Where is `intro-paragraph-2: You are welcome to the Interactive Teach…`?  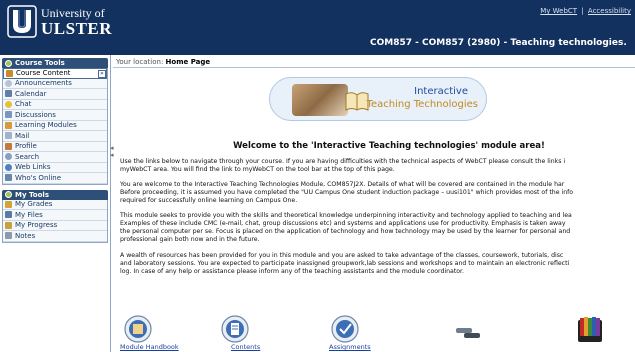 intro-paragraph-2: You are welcome to the Interactive Teach… is located at coordinates (377, 193).